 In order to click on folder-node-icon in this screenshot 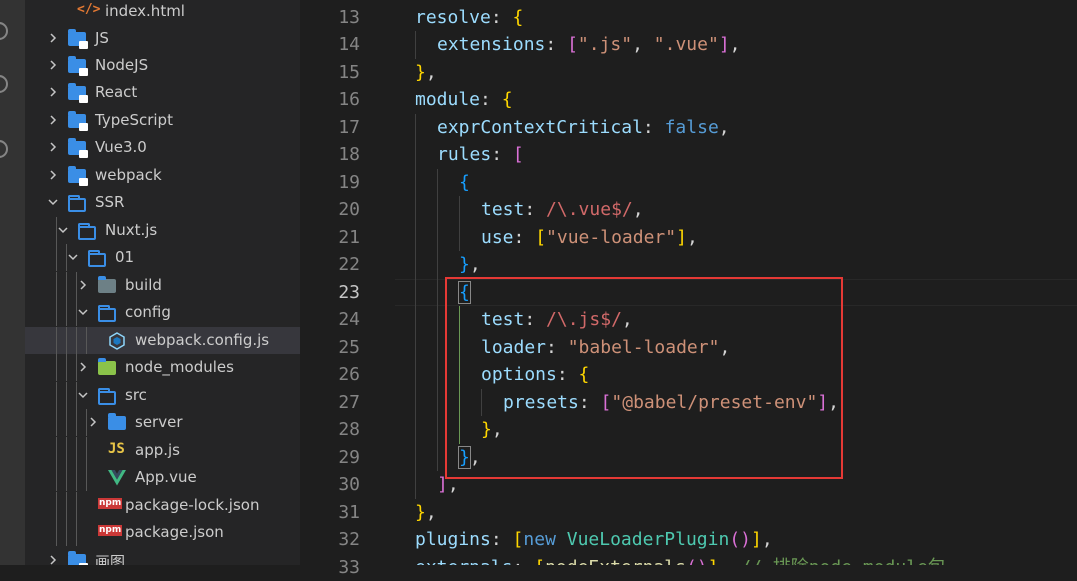, I will do `click(107, 366)`.